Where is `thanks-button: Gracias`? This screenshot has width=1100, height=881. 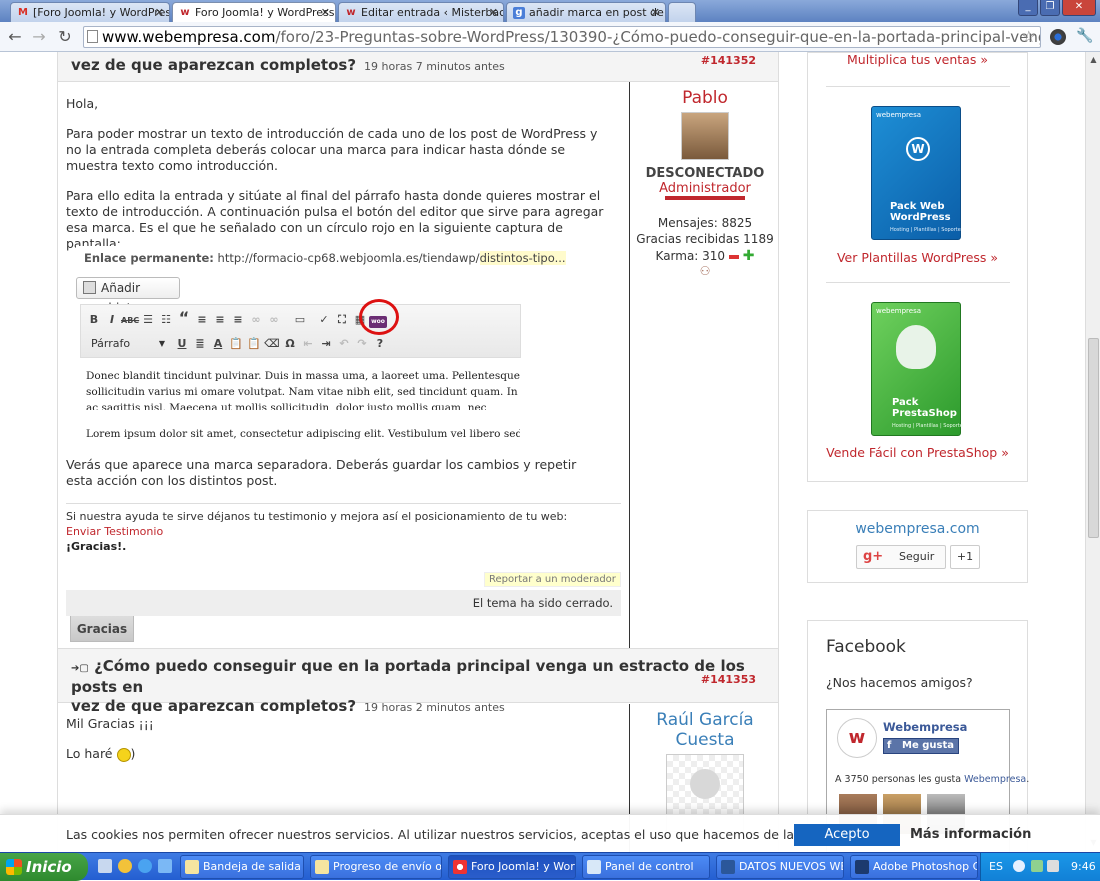
thanks-button: Gracias is located at coordinates (102, 629).